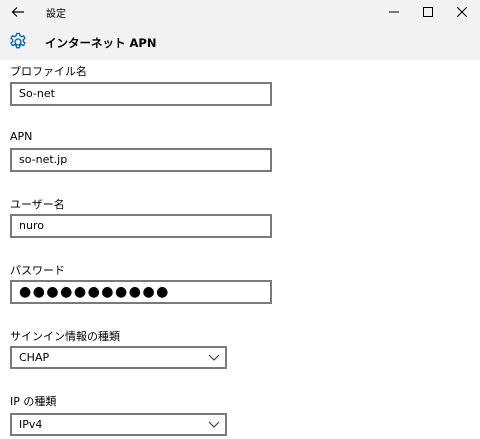  What do you see at coordinates (101, 43) in the screenshot?
I see `page-title: インターネット APN` at bounding box center [101, 43].